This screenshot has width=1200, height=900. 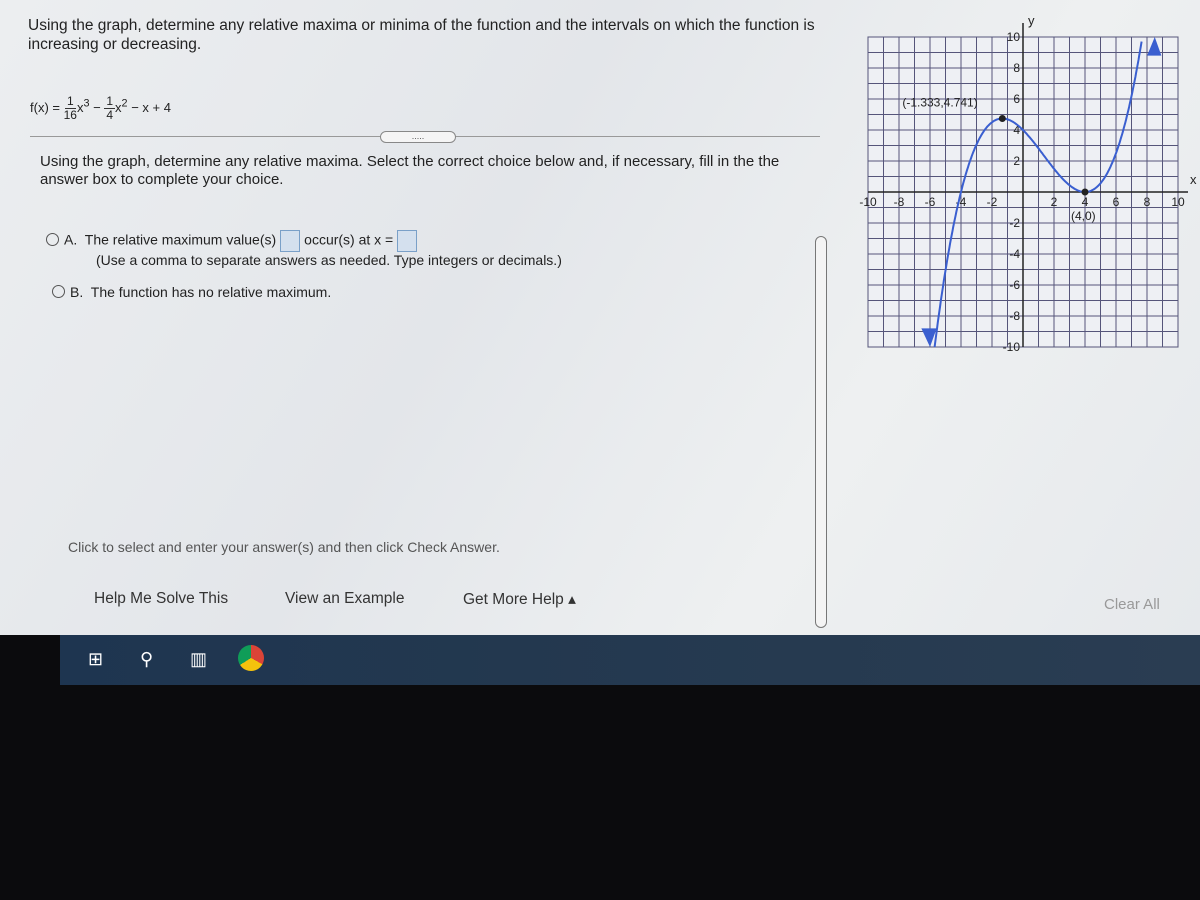 I want to click on help-me-solve-button: Help Me Solve This, so click(x=161, y=599).